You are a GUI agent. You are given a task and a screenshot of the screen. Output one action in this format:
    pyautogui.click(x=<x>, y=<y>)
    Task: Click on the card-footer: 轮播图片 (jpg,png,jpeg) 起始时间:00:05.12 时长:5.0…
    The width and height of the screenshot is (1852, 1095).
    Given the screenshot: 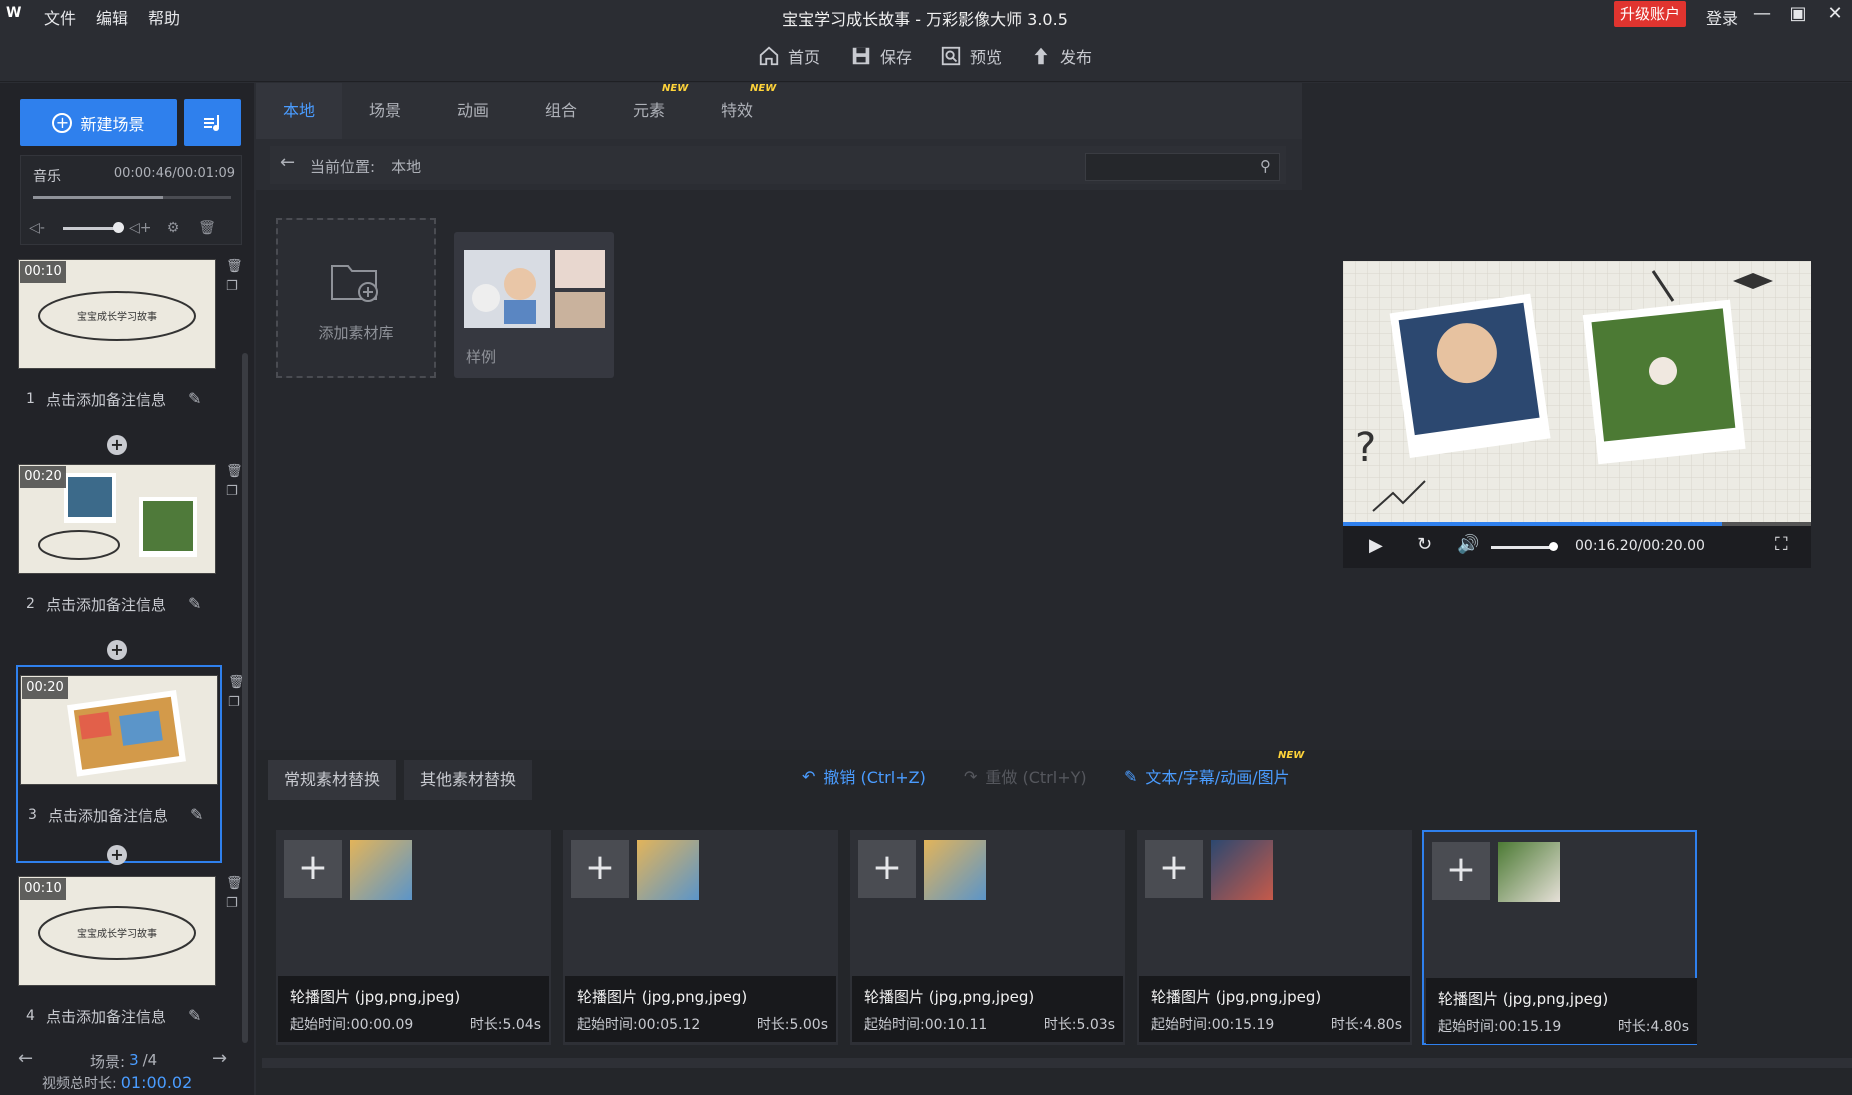 What is the action you would take?
    pyautogui.click(x=700, y=1009)
    